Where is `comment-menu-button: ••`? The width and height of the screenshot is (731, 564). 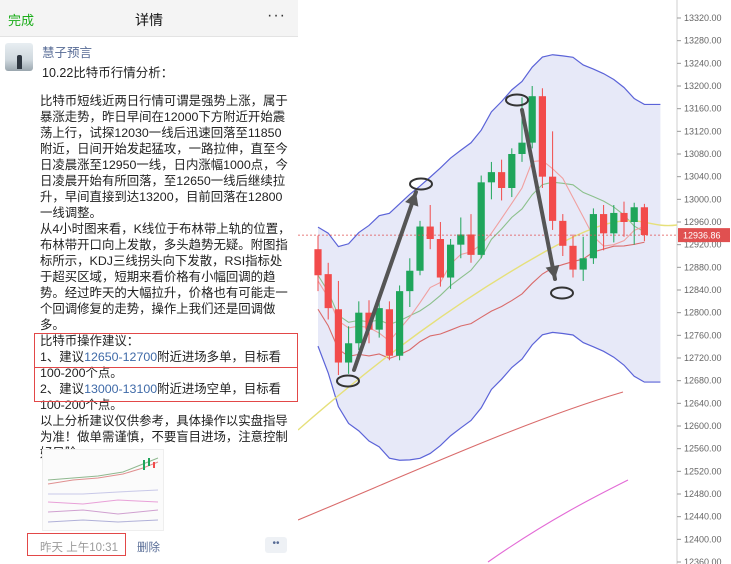 comment-menu-button: •• is located at coordinates (276, 545).